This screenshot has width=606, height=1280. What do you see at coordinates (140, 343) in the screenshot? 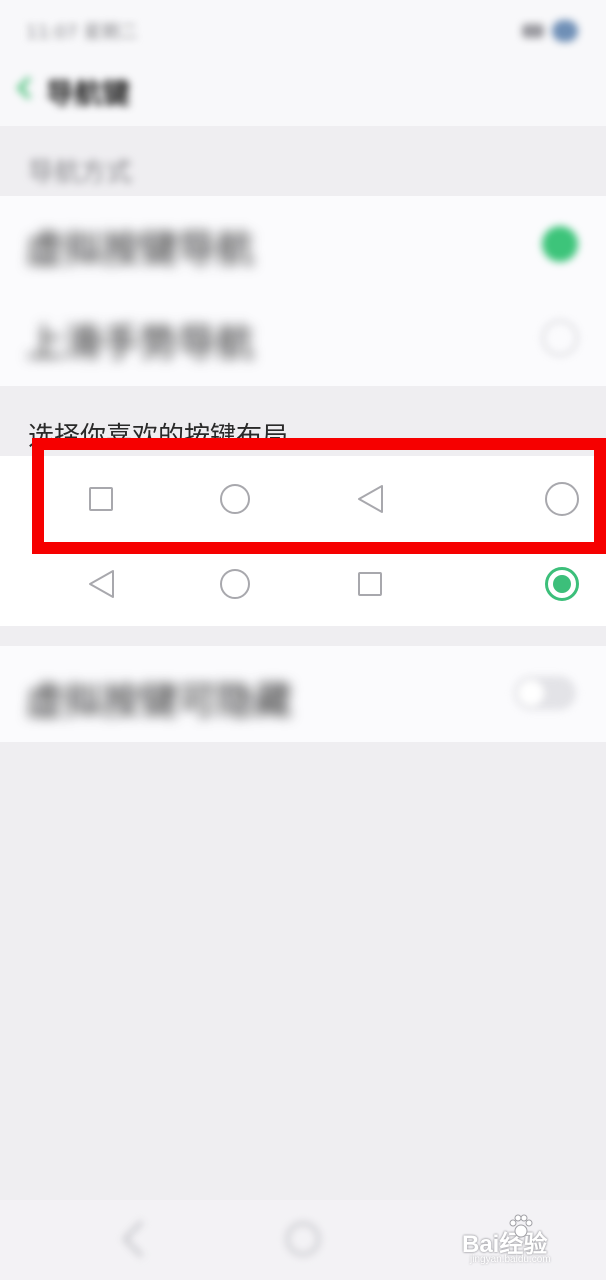
I see `option-gesture-nav-label: 上滑手势导航` at bounding box center [140, 343].